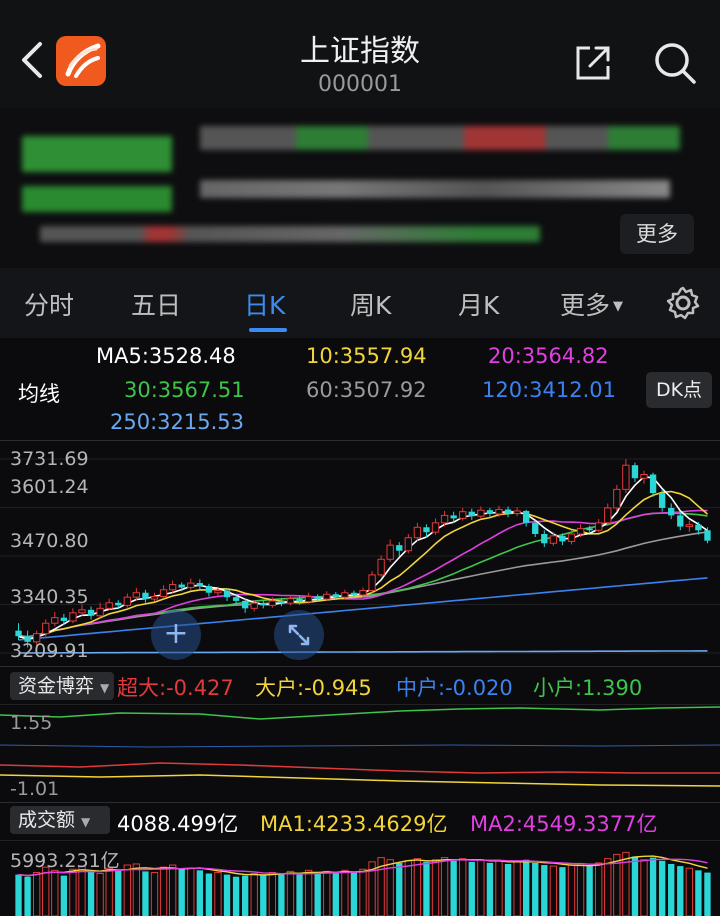 The image size is (720, 916). I want to click on tab-daily-k: 日K, so click(264, 304).